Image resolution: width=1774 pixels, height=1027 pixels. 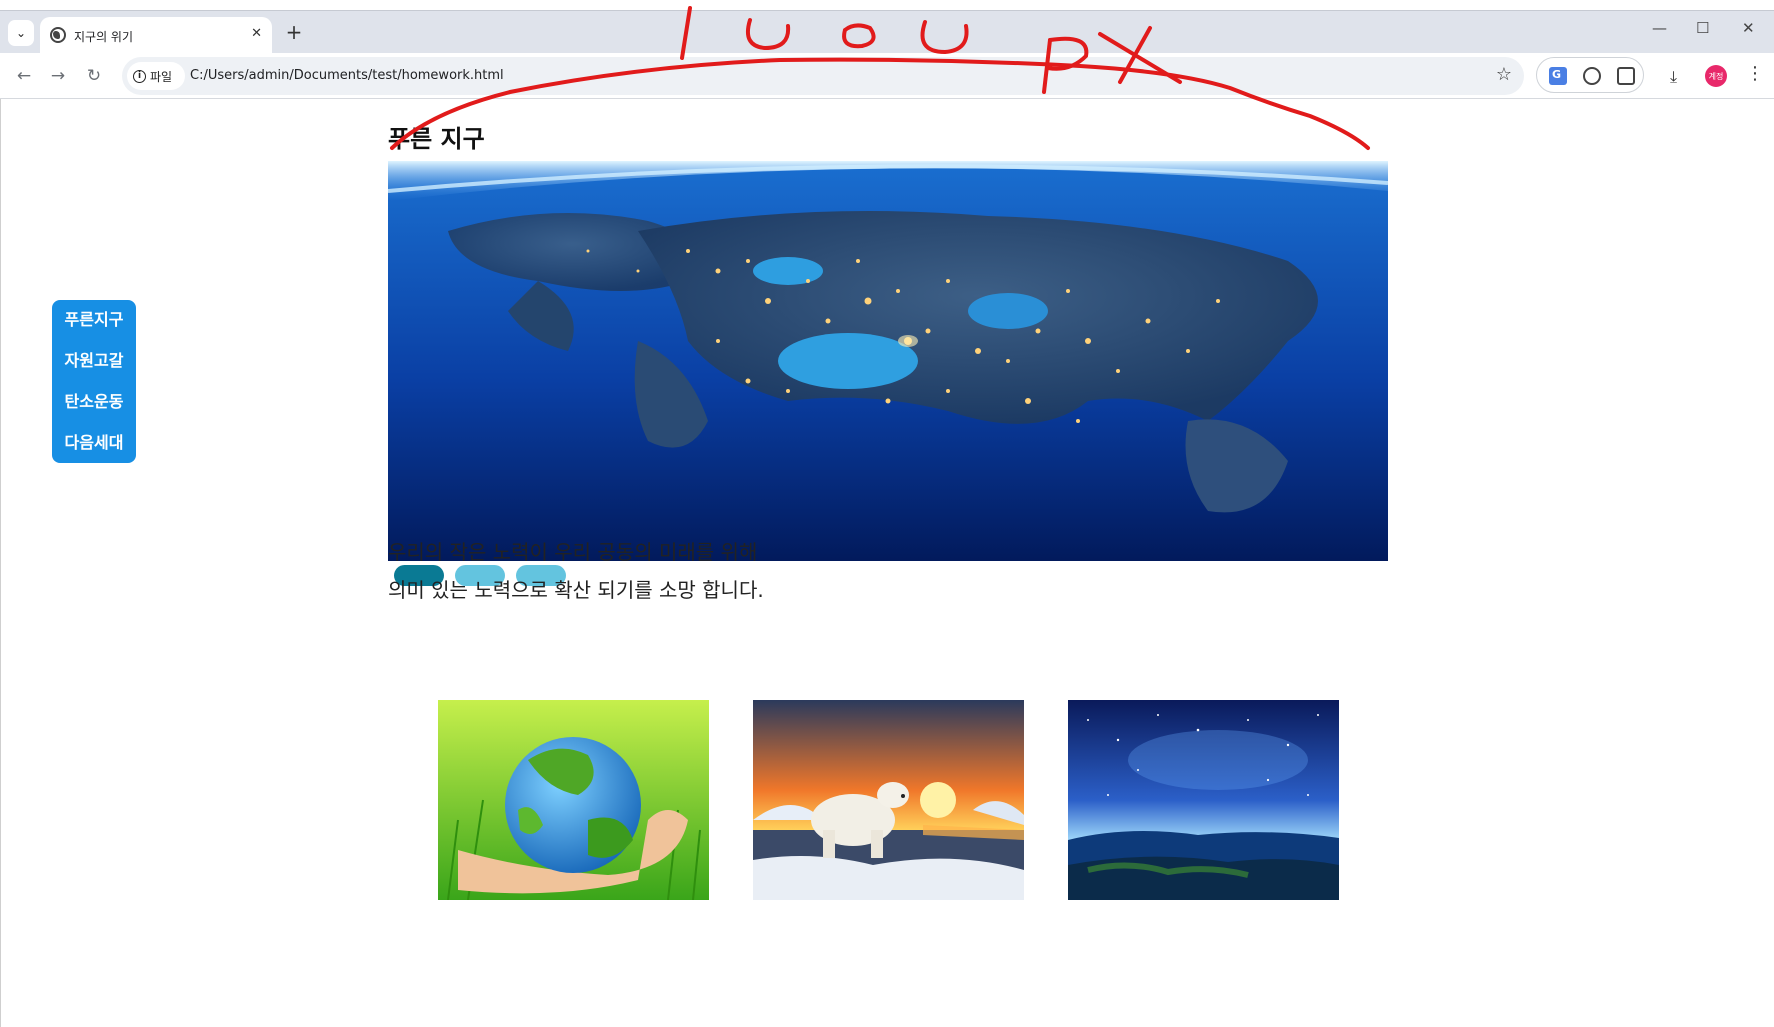 What do you see at coordinates (576, 590) in the screenshot?
I see `intro-line-2: 의미 있는 노력으로 확산 되기를 소망 합니다.` at bounding box center [576, 590].